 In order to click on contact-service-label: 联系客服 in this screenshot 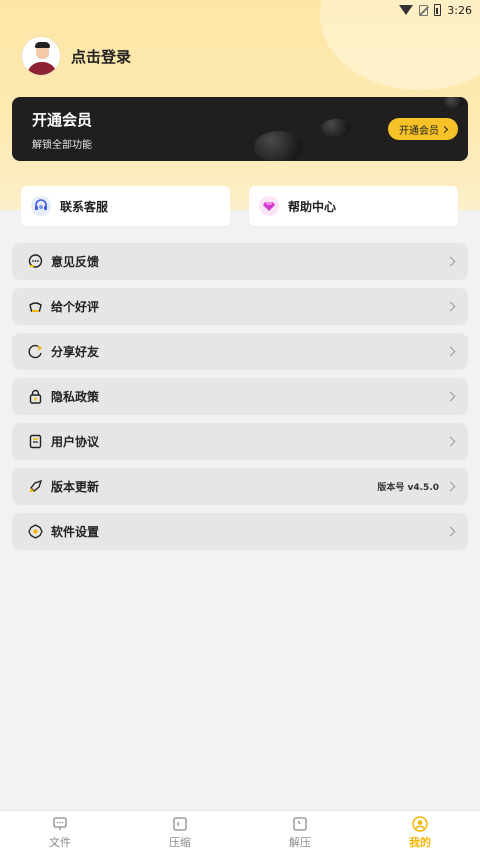, I will do `click(84, 206)`.